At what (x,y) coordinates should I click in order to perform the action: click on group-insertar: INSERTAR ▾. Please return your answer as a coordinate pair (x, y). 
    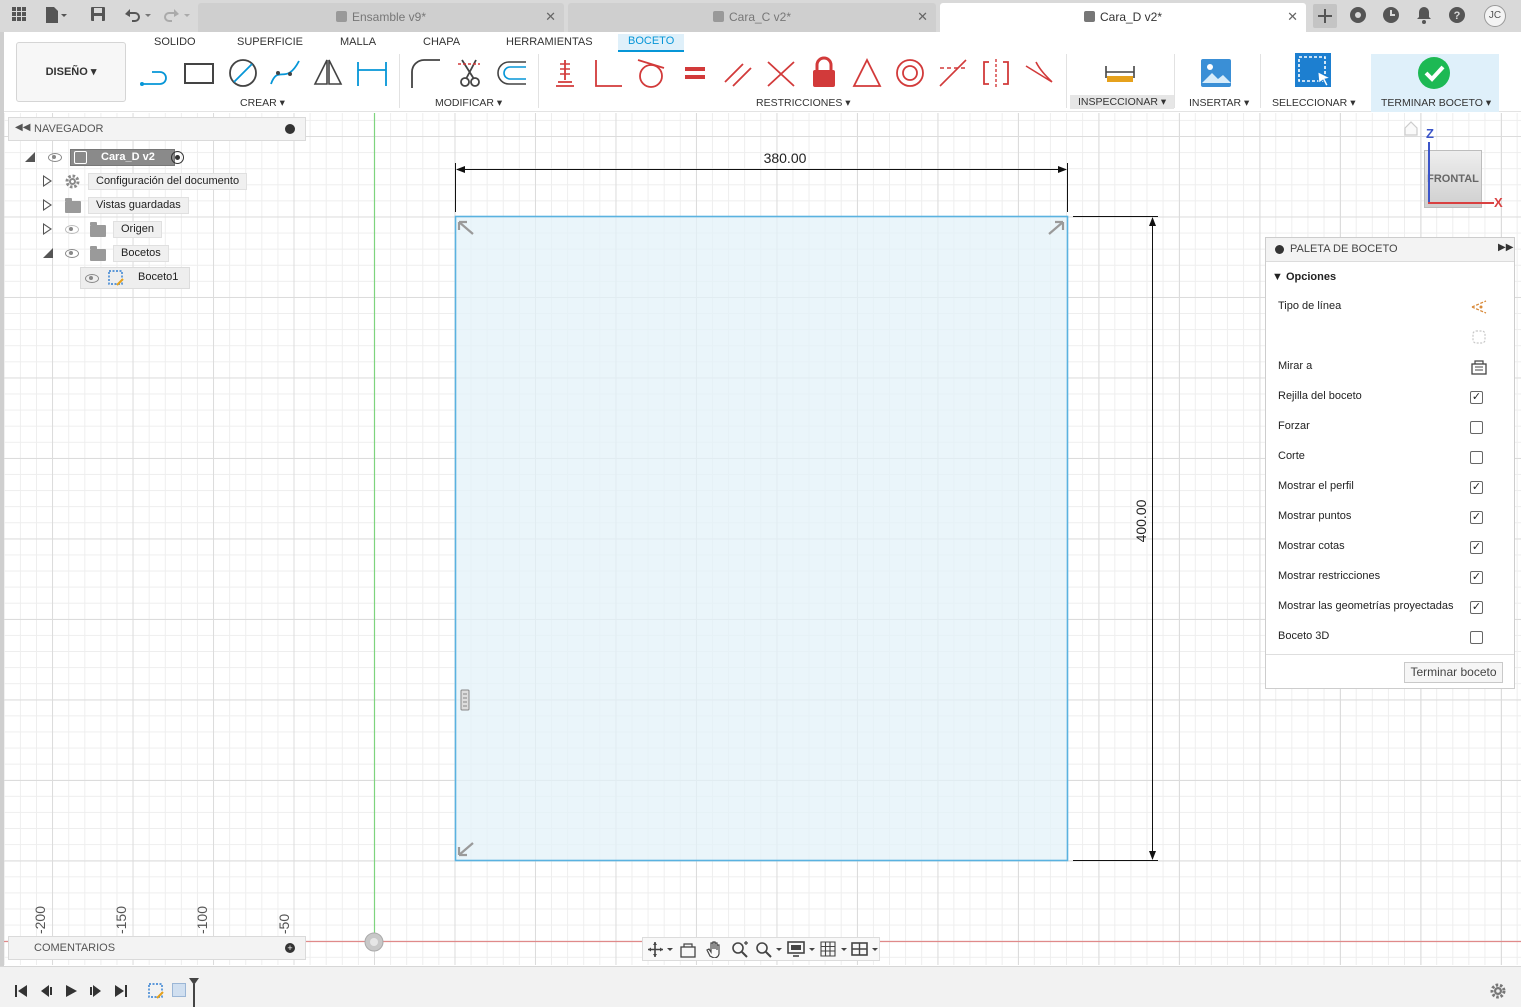
    Looking at the image, I should click on (1219, 103).